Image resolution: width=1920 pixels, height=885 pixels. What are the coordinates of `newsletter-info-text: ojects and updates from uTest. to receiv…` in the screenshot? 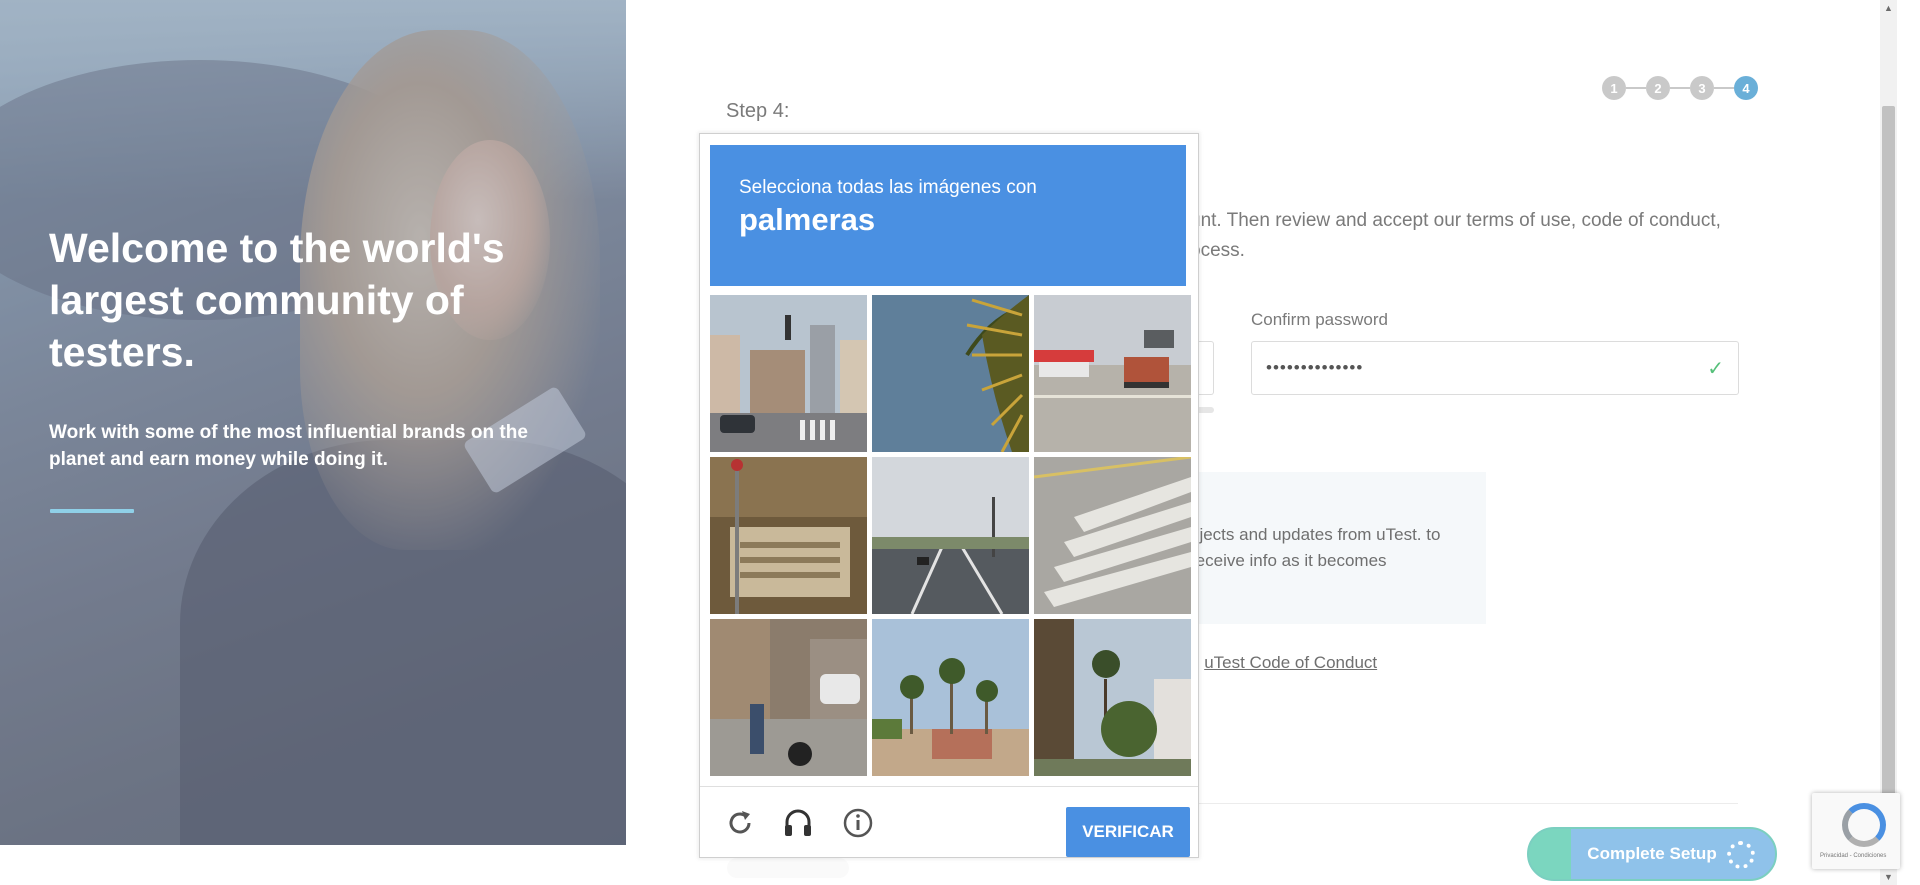 It's located at (1315, 547).